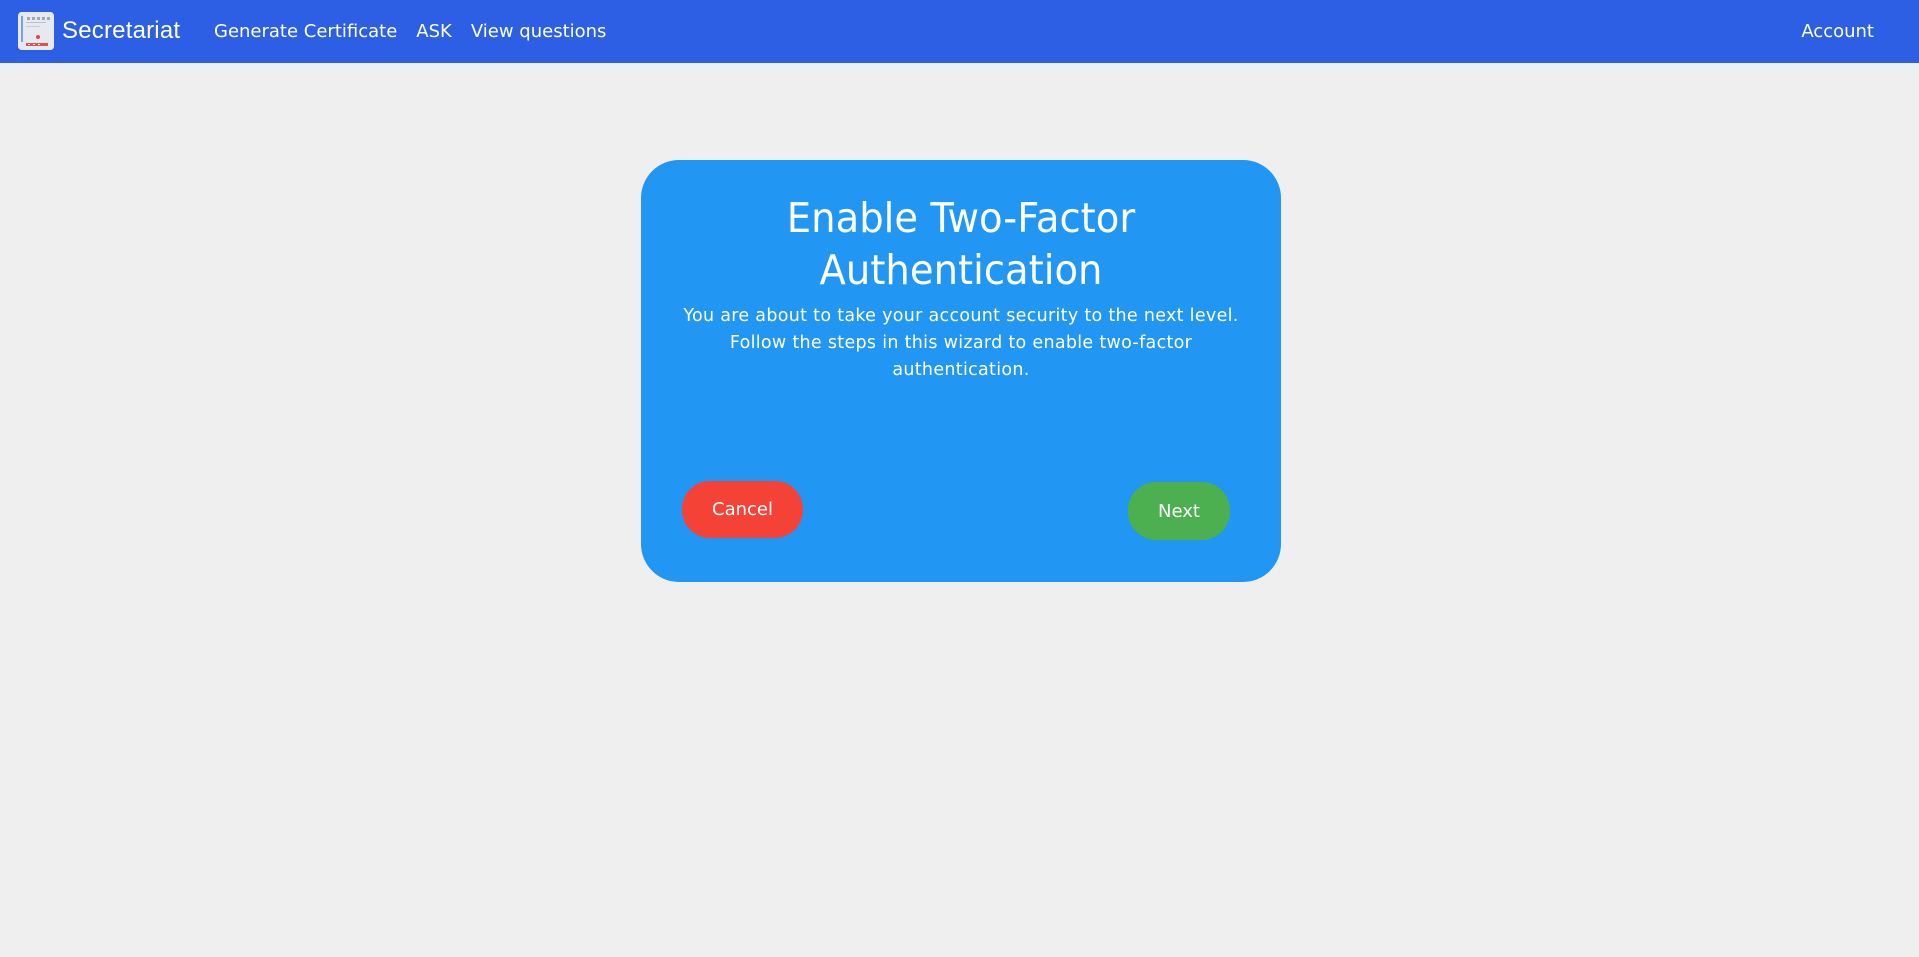  Describe the element at coordinates (539, 31) in the screenshot. I see `nav-link-view-questions: View questions` at that location.